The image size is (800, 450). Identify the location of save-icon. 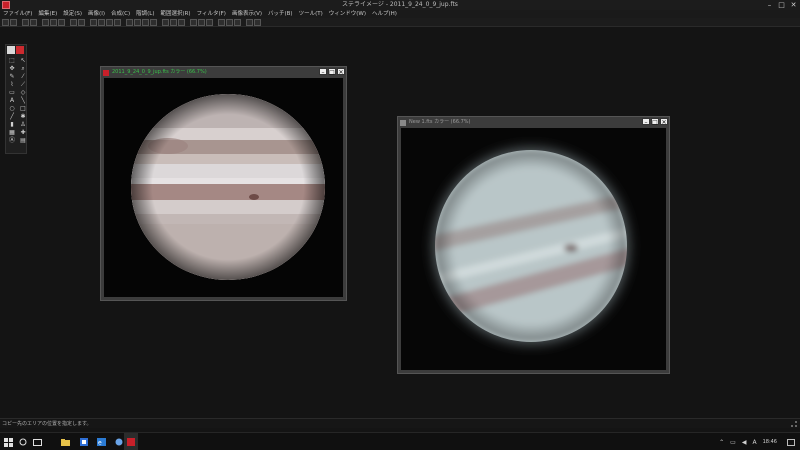
(25, 22).